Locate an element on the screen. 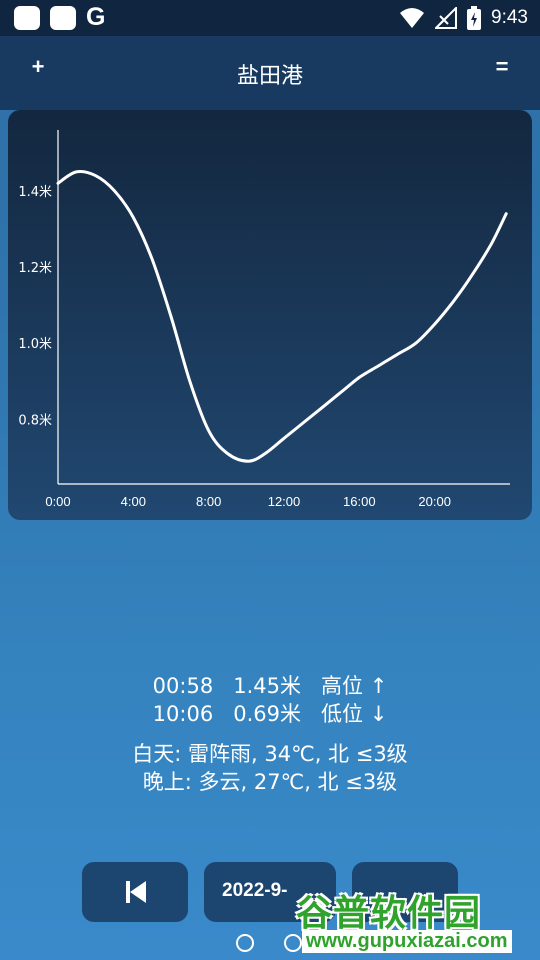 This screenshot has height=960, width=540. tide-time: 00:58 is located at coordinates (183, 686).